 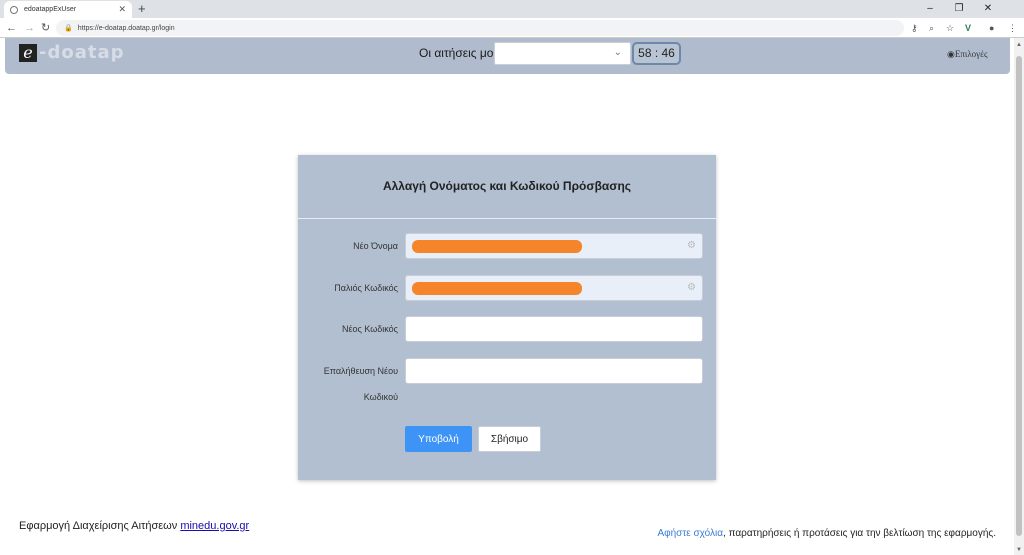 What do you see at coordinates (951, 54) in the screenshot?
I see `radio-icon: ◉` at bounding box center [951, 54].